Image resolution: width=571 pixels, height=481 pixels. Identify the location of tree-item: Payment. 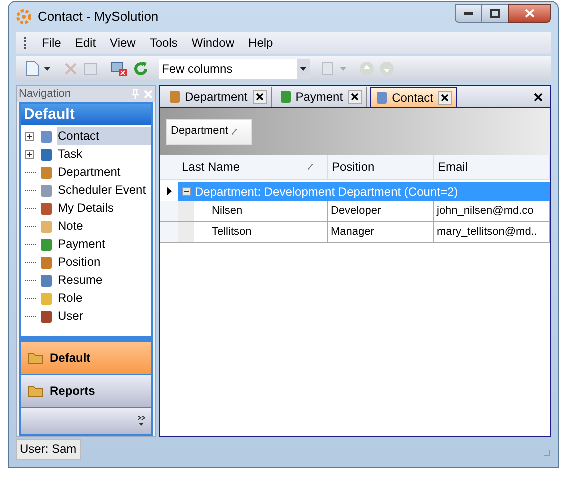
(81, 244).